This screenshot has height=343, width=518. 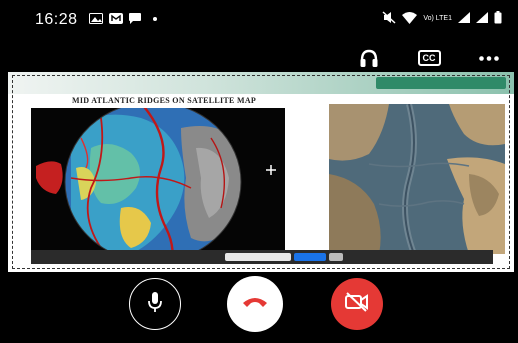 I want to click on battery-icon, so click(x=498, y=18).